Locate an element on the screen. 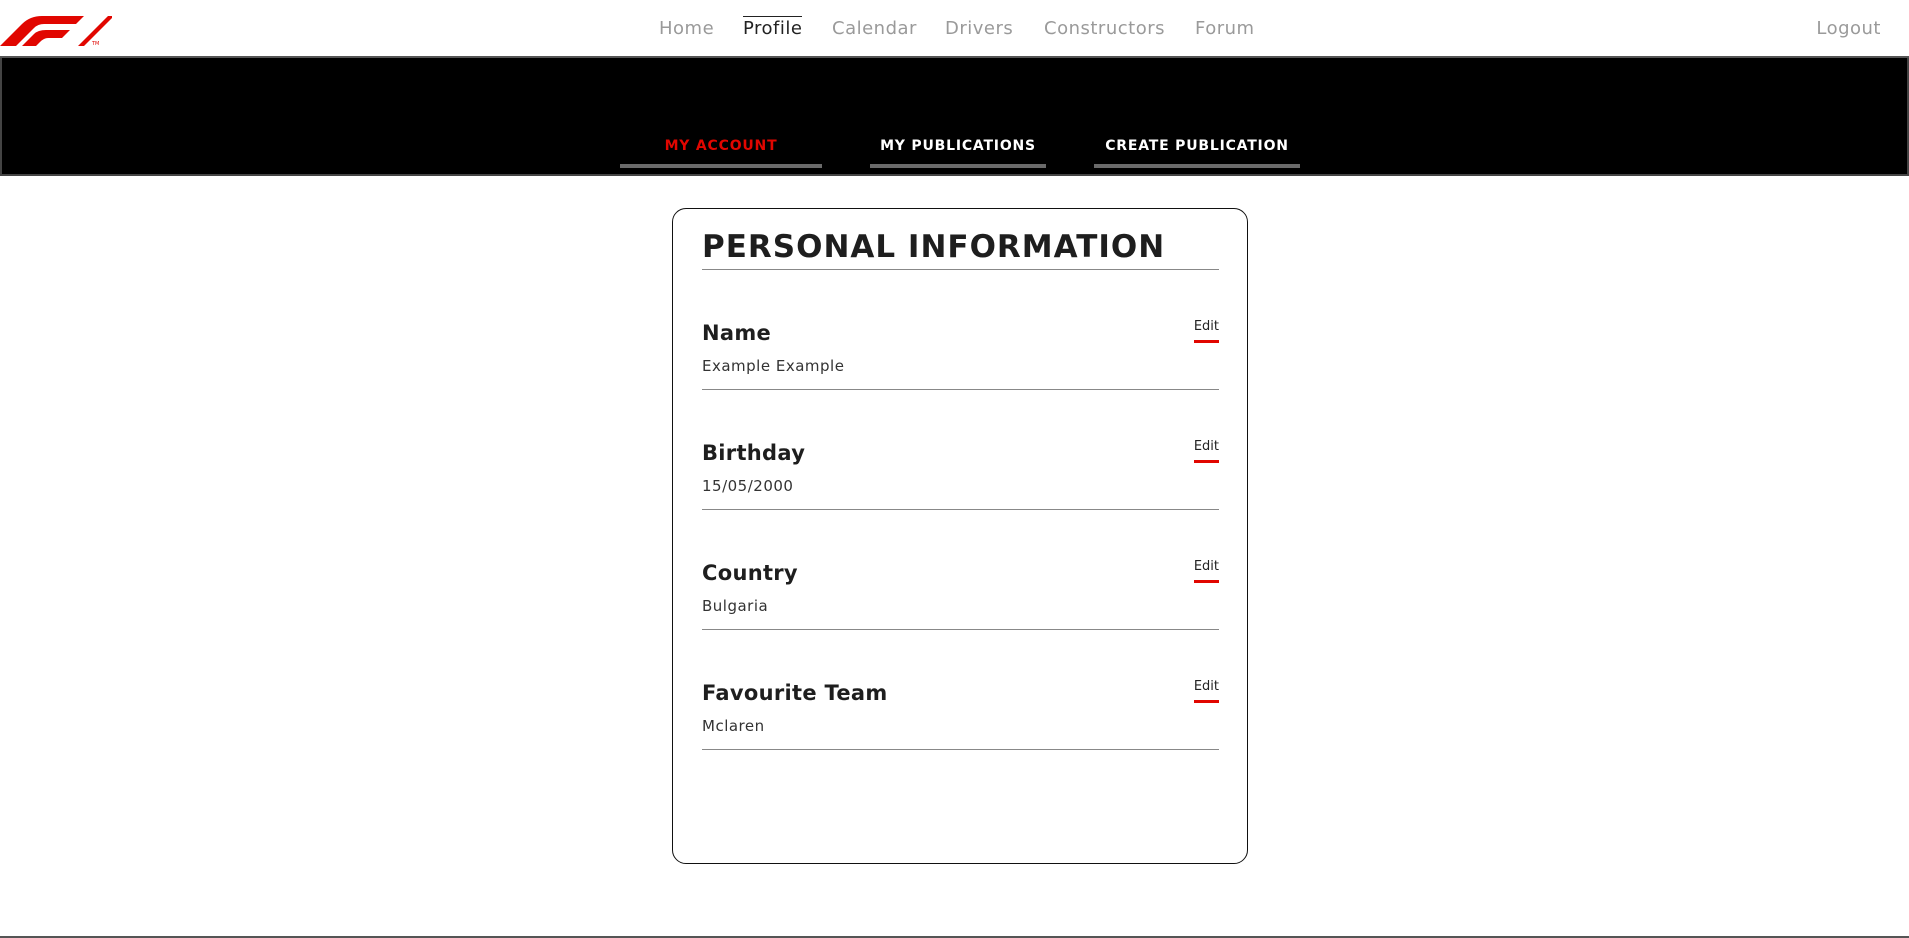 This screenshot has height=938, width=1909. nav-calendar: Calendar is located at coordinates (874, 28).